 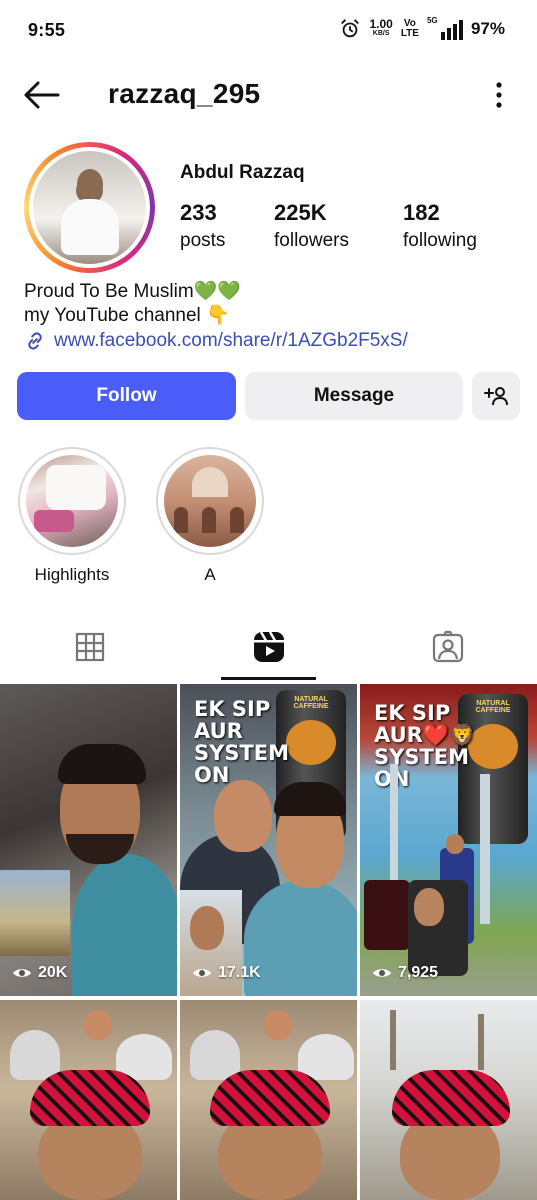 What do you see at coordinates (421, 212) in the screenshot?
I see `following-count: 182` at bounding box center [421, 212].